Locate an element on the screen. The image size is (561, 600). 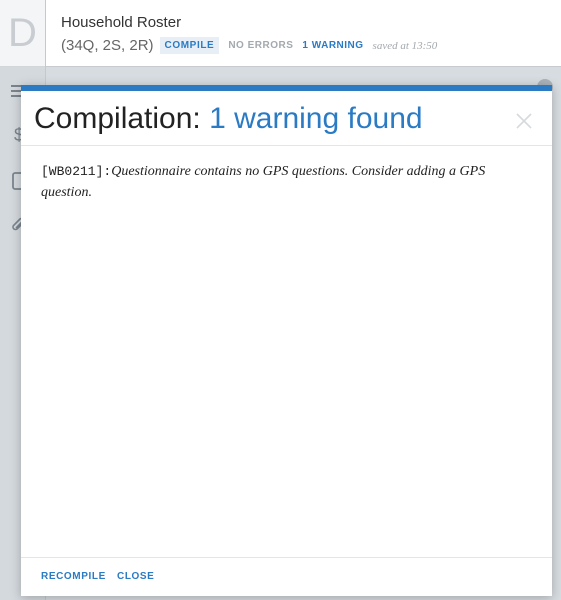
close-button: CLOSE is located at coordinates (135, 576).